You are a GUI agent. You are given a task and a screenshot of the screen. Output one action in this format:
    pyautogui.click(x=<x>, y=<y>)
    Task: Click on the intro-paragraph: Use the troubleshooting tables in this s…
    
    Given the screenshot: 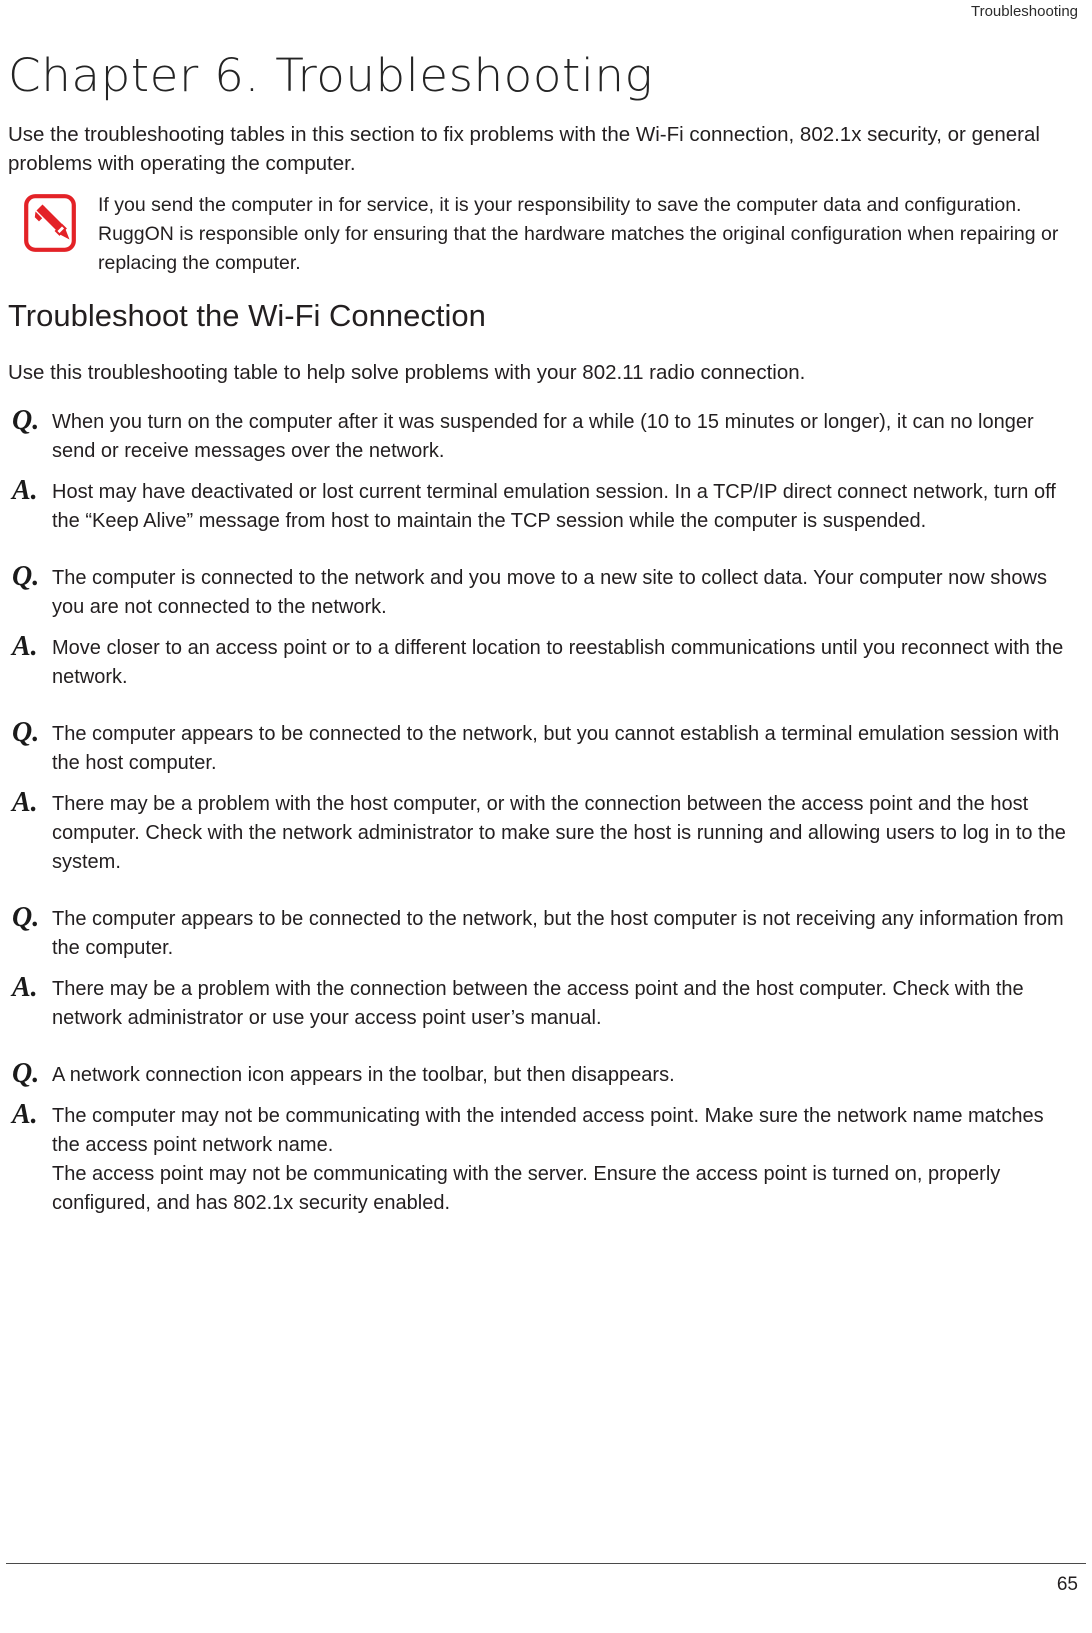 What is the action you would take?
    pyautogui.click(x=524, y=149)
    